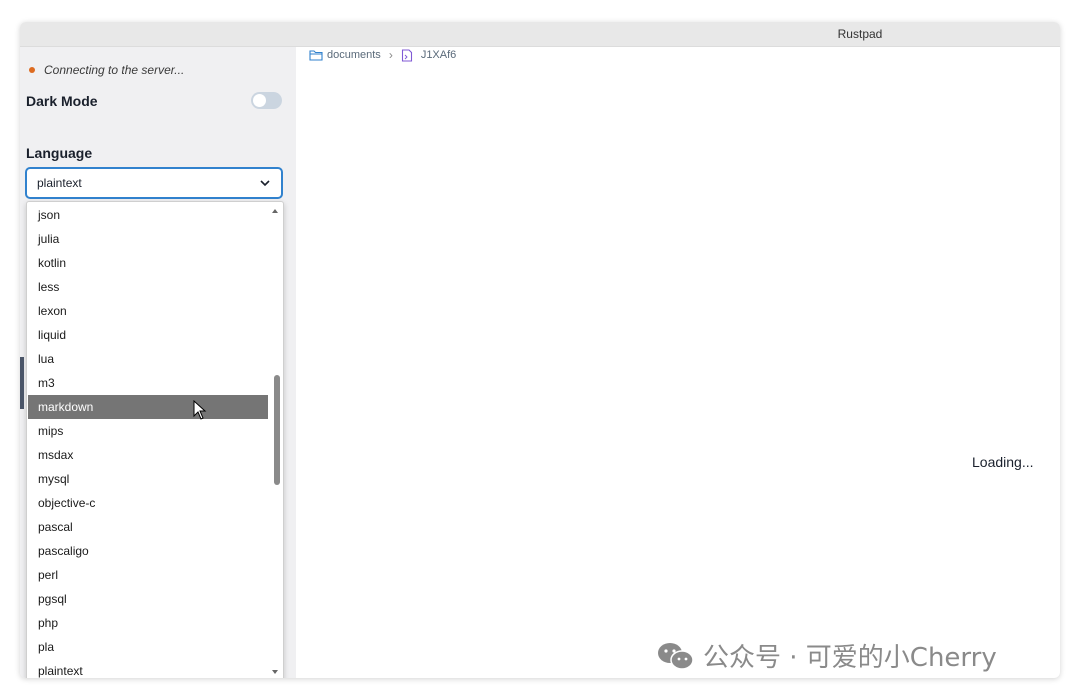  What do you see at coordinates (850, 658) in the screenshot?
I see `watermark-text: 公众号 · 可爱的小Cherry` at bounding box center [850, 658].